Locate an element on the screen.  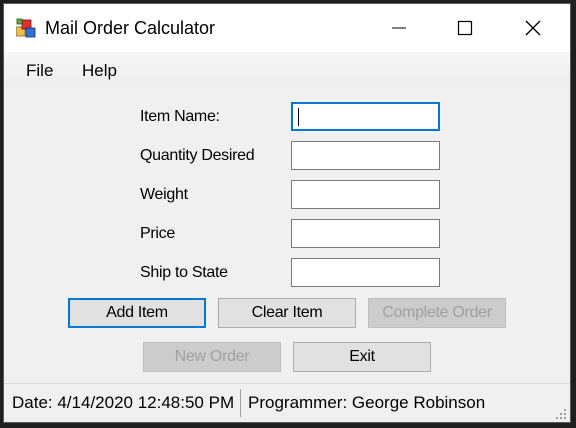
app-icon is located at coordinates (26, 28).